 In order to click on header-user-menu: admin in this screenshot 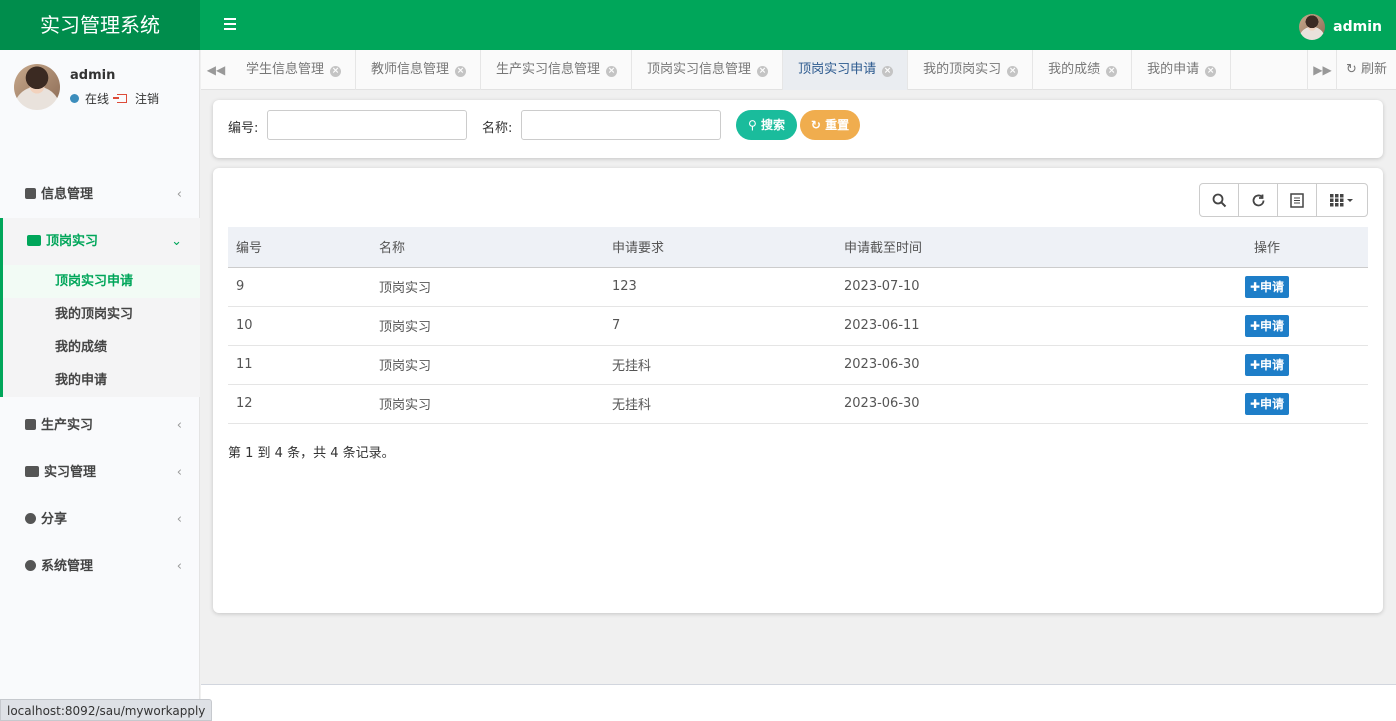, I will do `click(1340, 27)`.